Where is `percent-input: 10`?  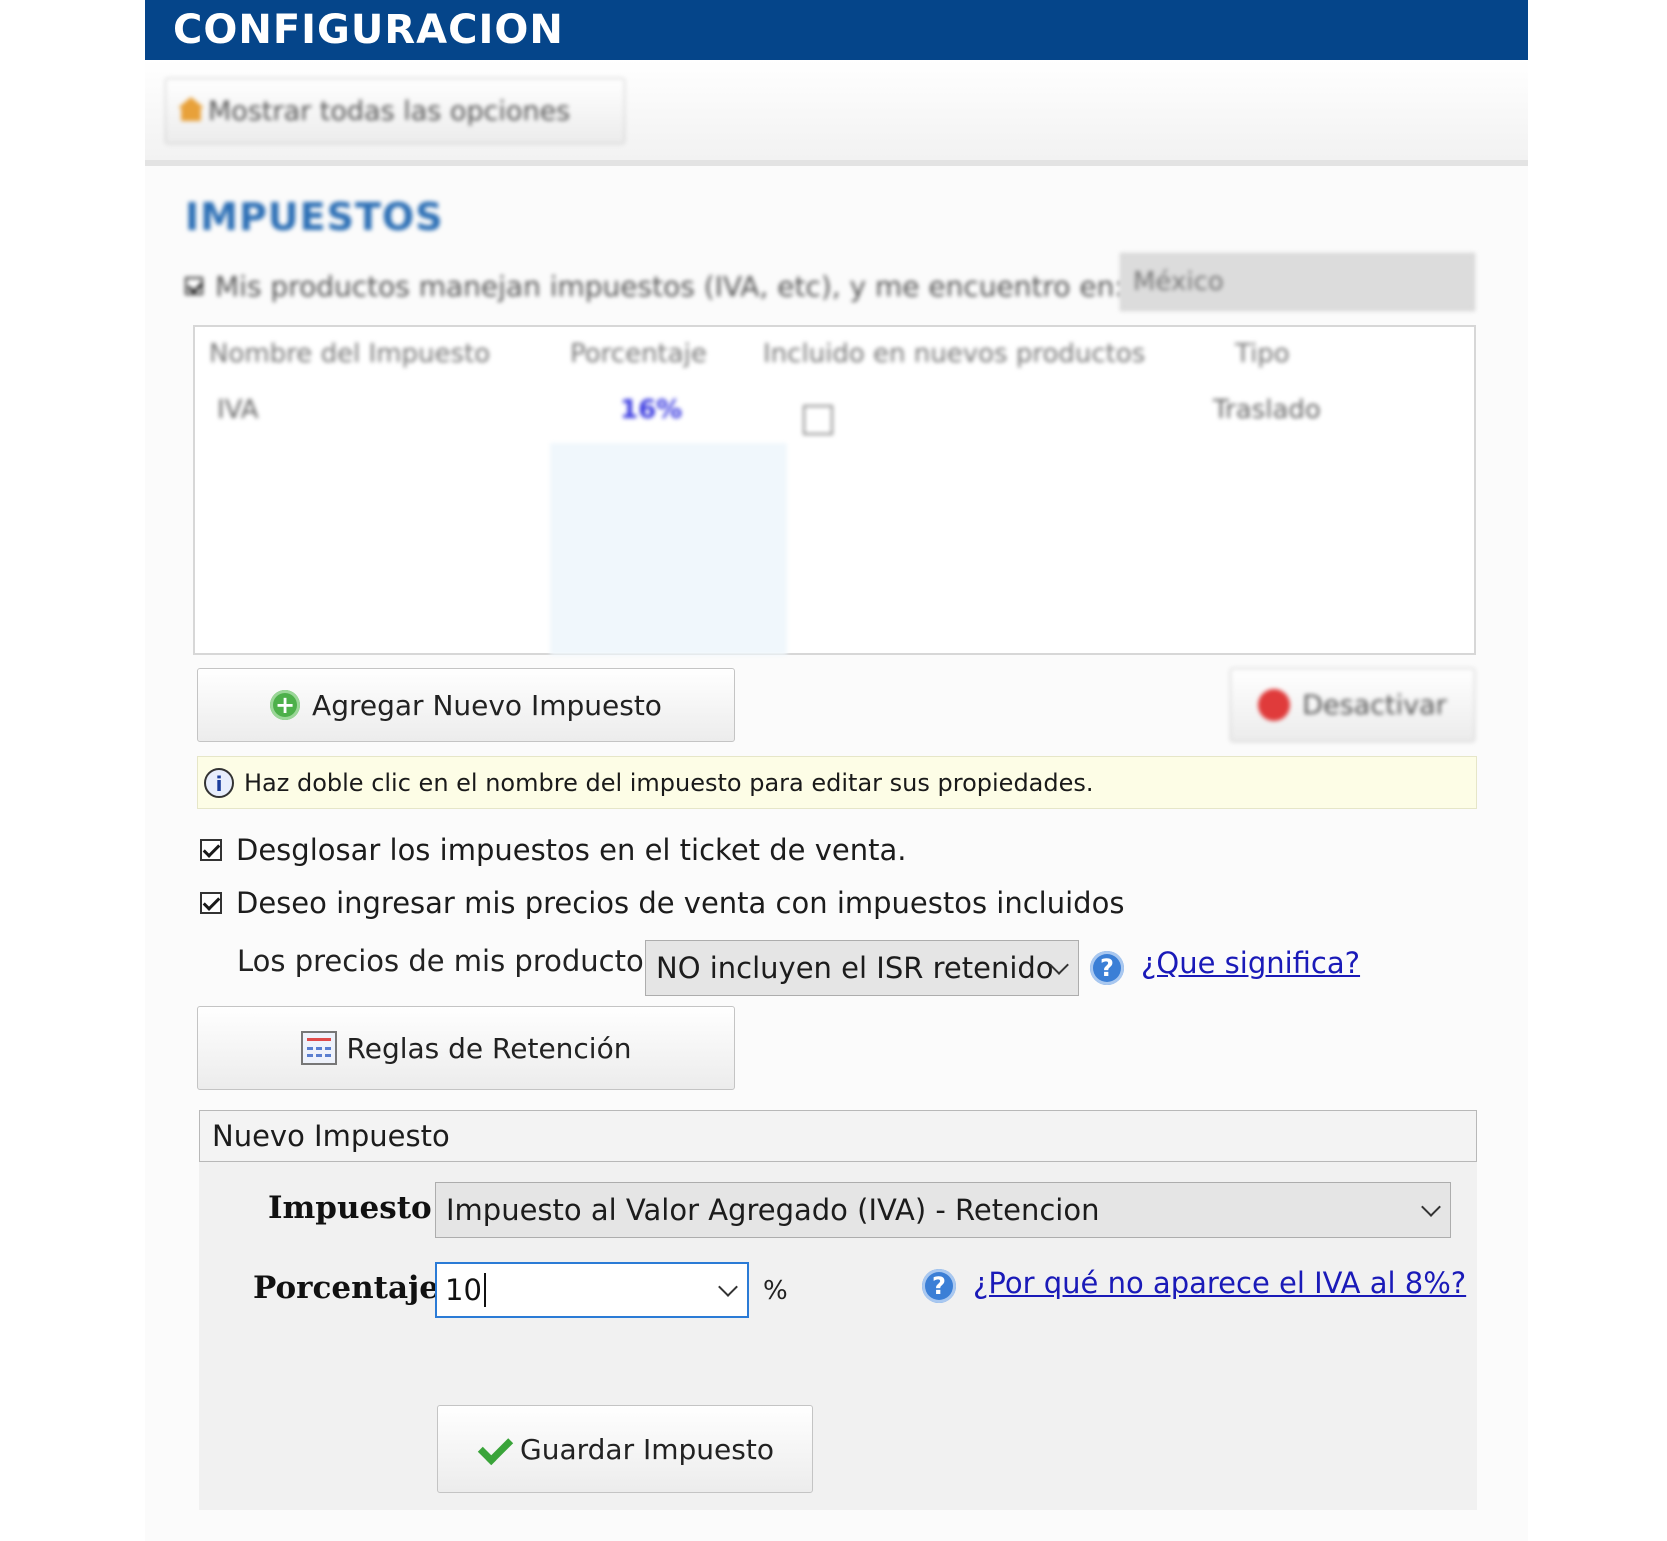
percent-input: 10 is located at coordinates (592, 1290).